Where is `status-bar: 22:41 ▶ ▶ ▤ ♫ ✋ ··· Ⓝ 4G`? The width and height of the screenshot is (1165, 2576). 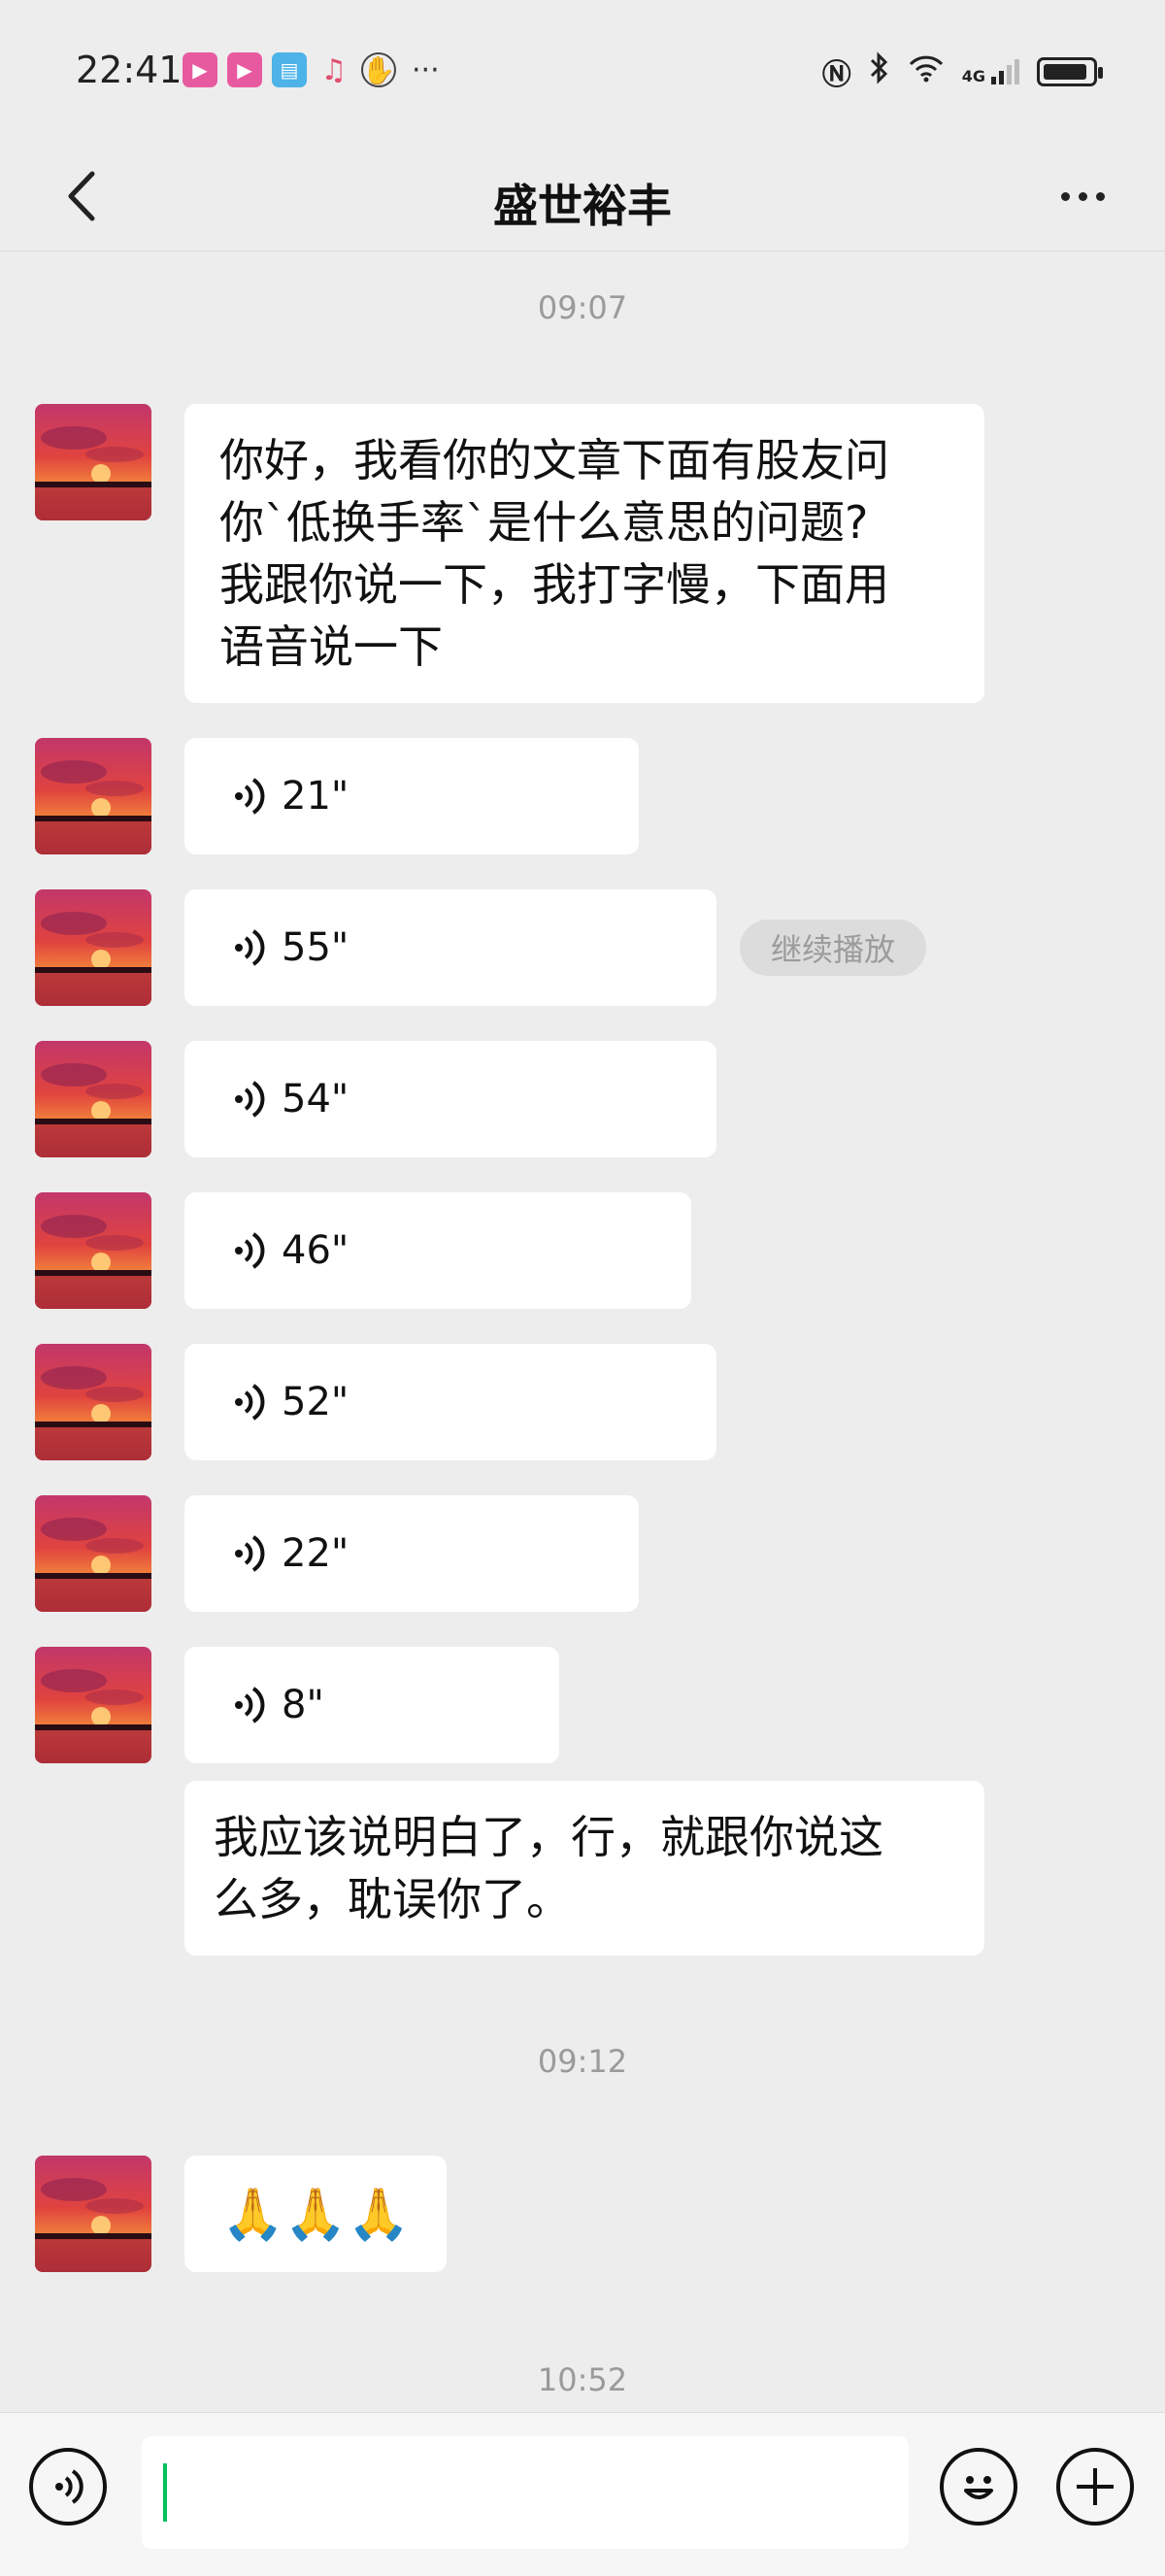 status-bar: 22:41 ▶ ▶ ▤ ♫ ✋ ··· Ⓝ 4G is located at coordinates (582, 73).